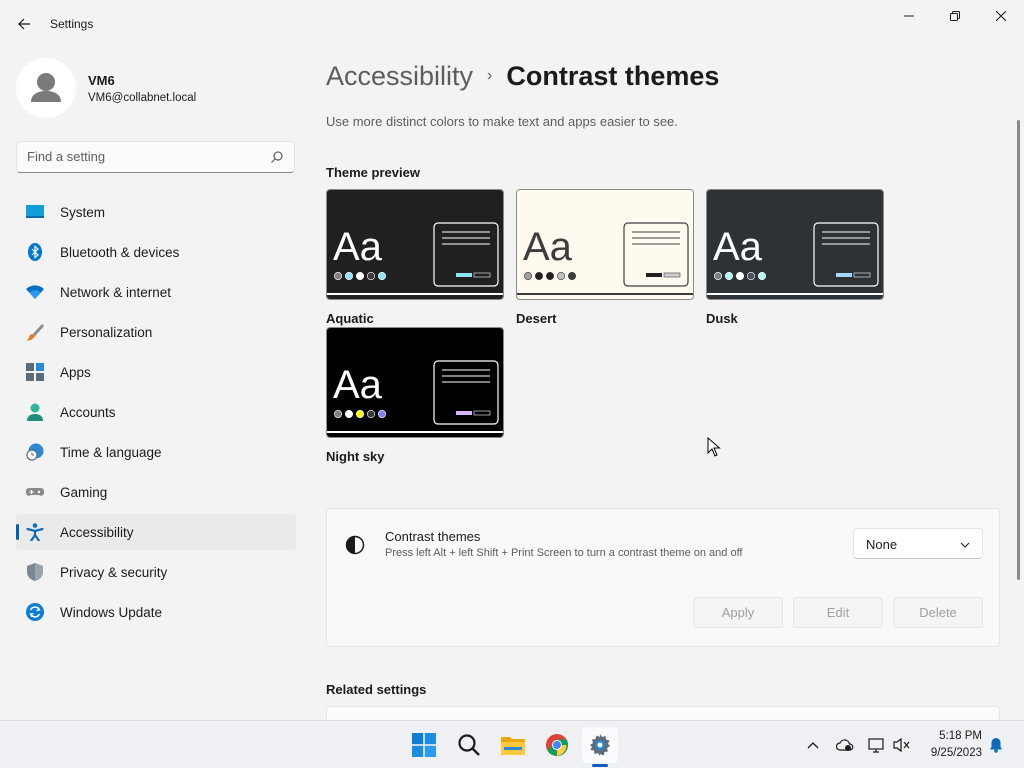 This screenshot has height=768, width=1024. Describe the element at coordinates (956, 736) in the screenshot. I see `clock-time: 5:18 PM` at that location.